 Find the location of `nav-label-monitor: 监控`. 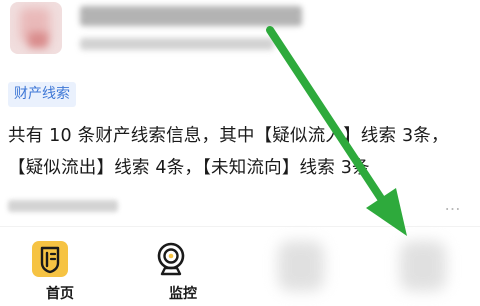

nav-label-monitor: 监控 is located at coordinates (183, 294).